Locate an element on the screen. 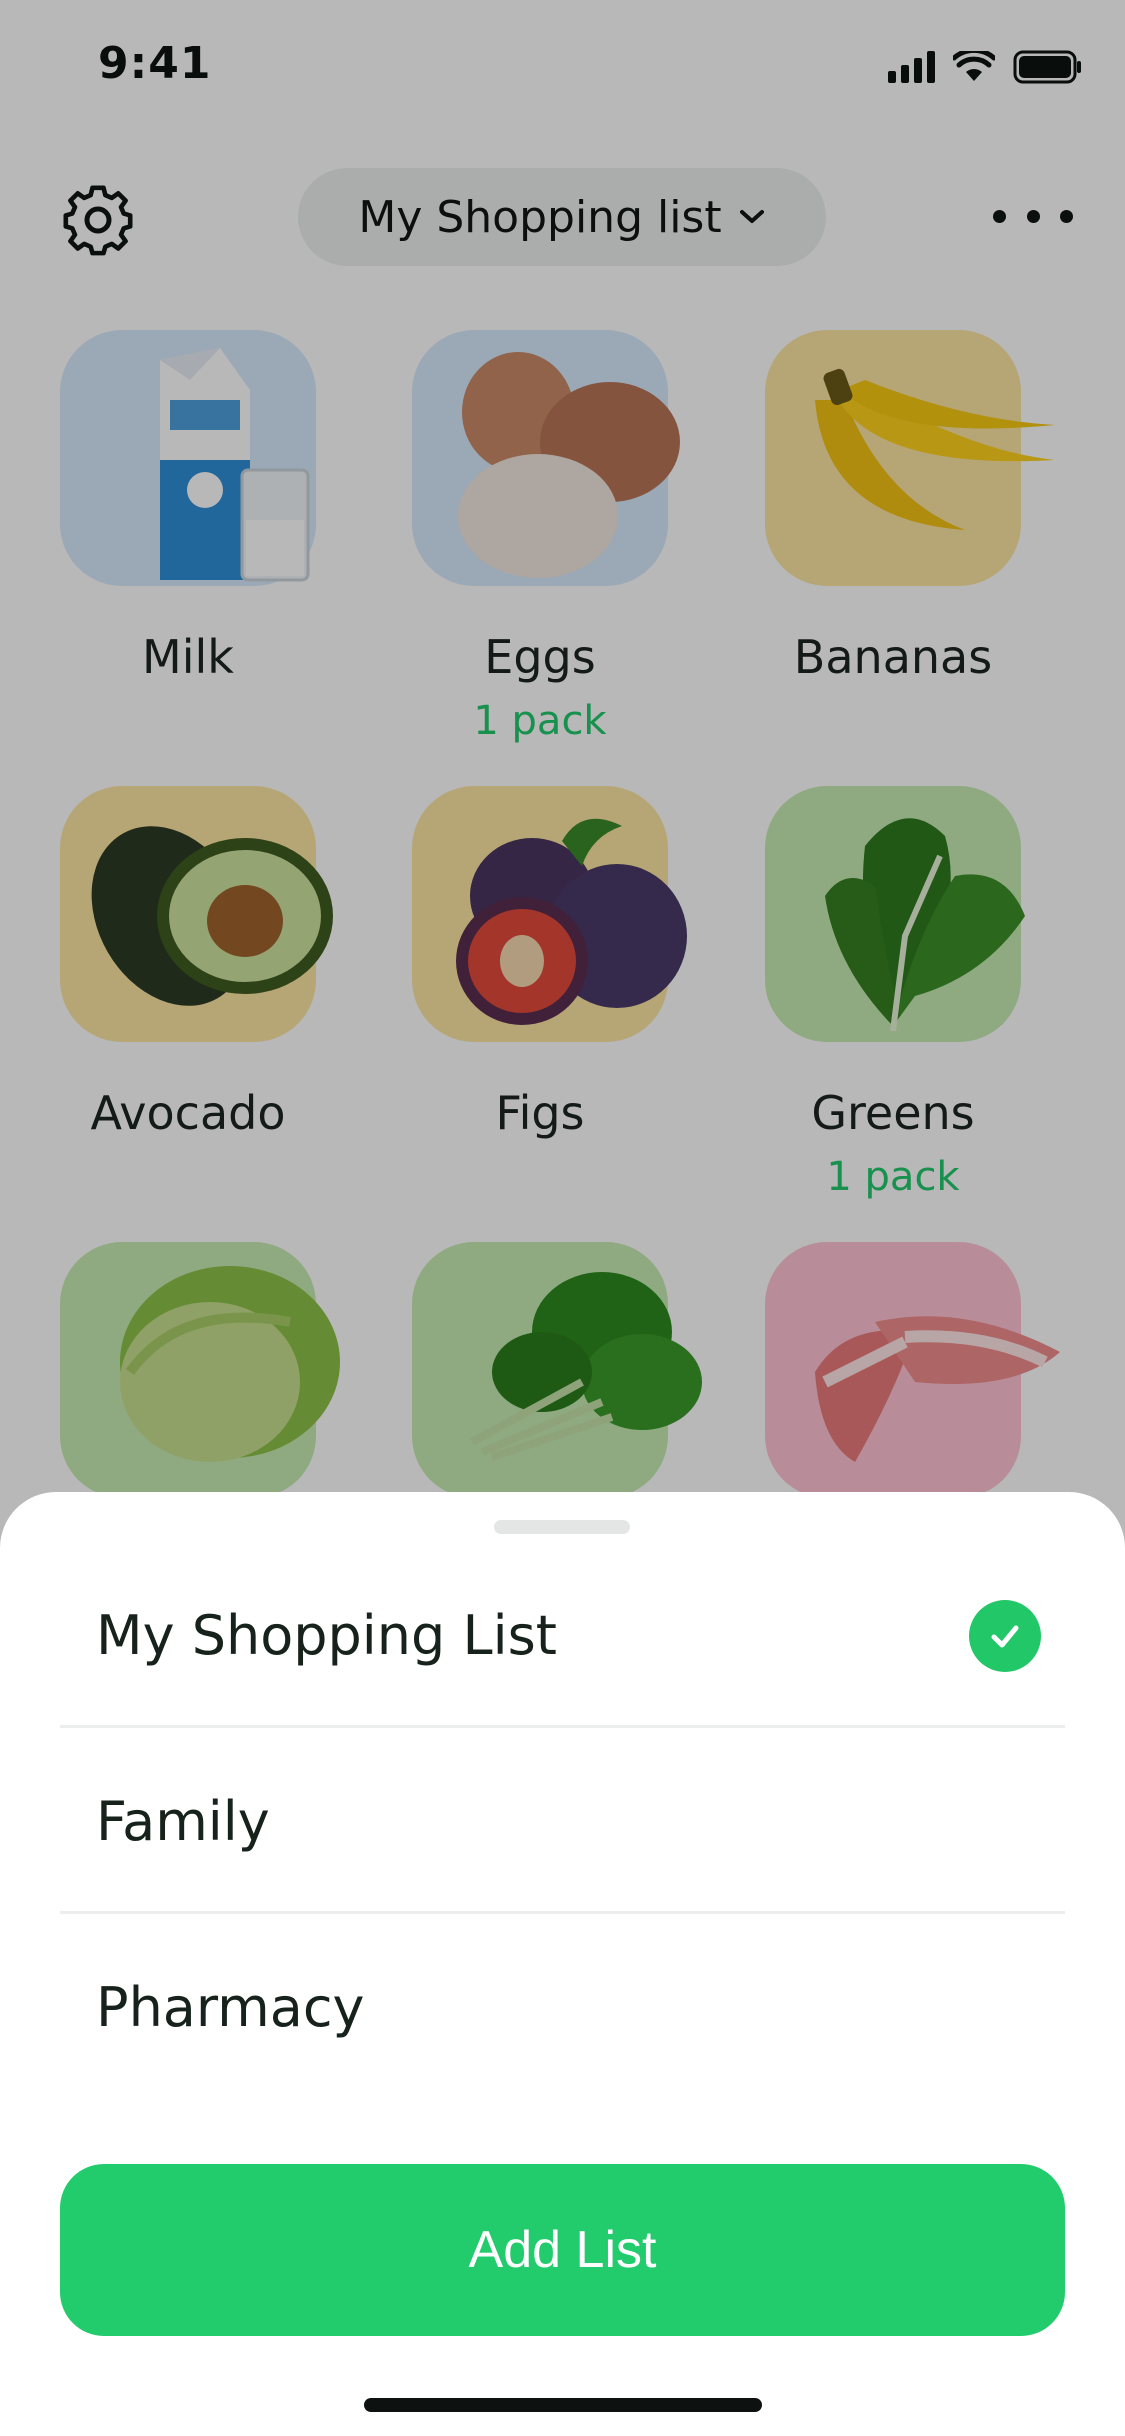 The width and height of the screenshot is (1125, 2436). home-indicator is located at coordinates (563, 2405).